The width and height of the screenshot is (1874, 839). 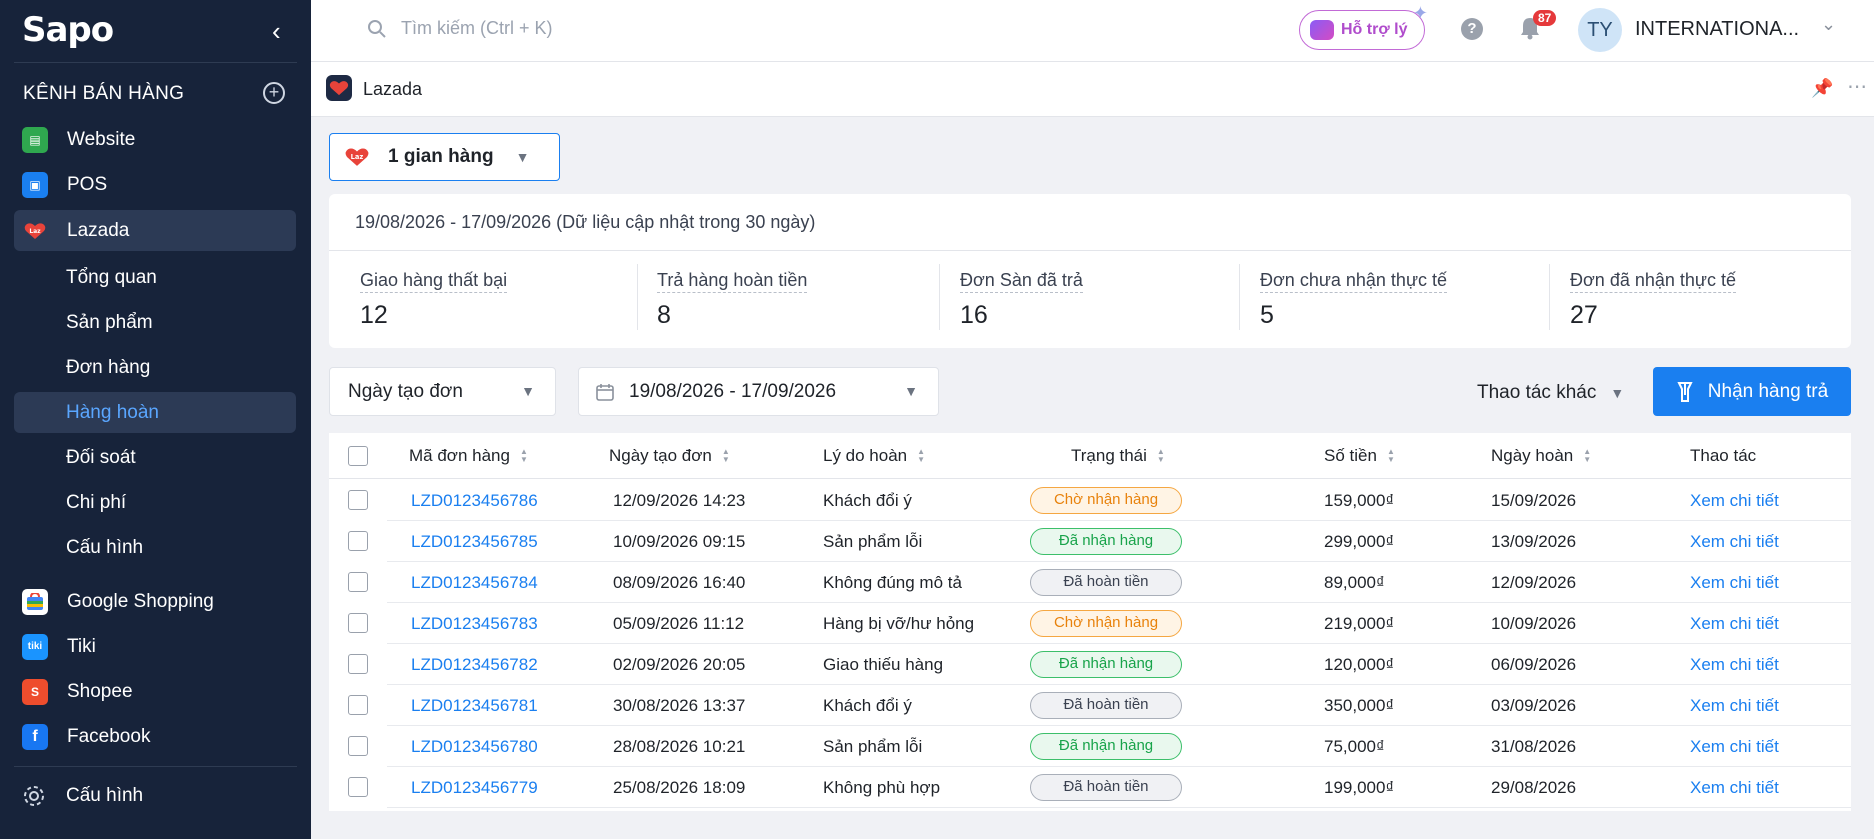 I want to click on sidebar-subitem-products: Sản phẩm, so click(x=155, y=322).